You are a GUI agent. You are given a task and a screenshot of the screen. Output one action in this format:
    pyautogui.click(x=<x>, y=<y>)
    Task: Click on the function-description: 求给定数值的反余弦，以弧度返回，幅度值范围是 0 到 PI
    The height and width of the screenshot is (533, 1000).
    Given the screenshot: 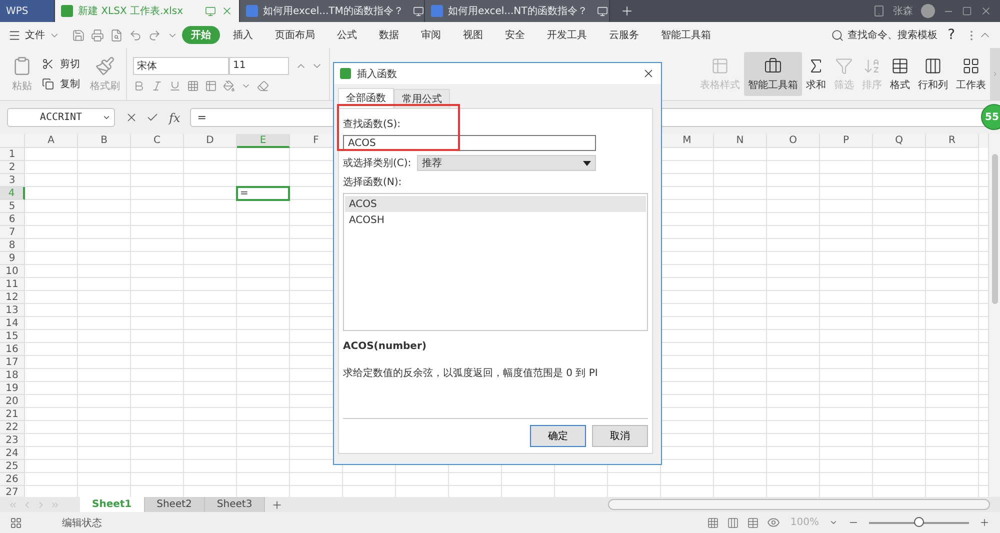 What is the action you would take?
    pyautogui.click(x=471, y=373)
    